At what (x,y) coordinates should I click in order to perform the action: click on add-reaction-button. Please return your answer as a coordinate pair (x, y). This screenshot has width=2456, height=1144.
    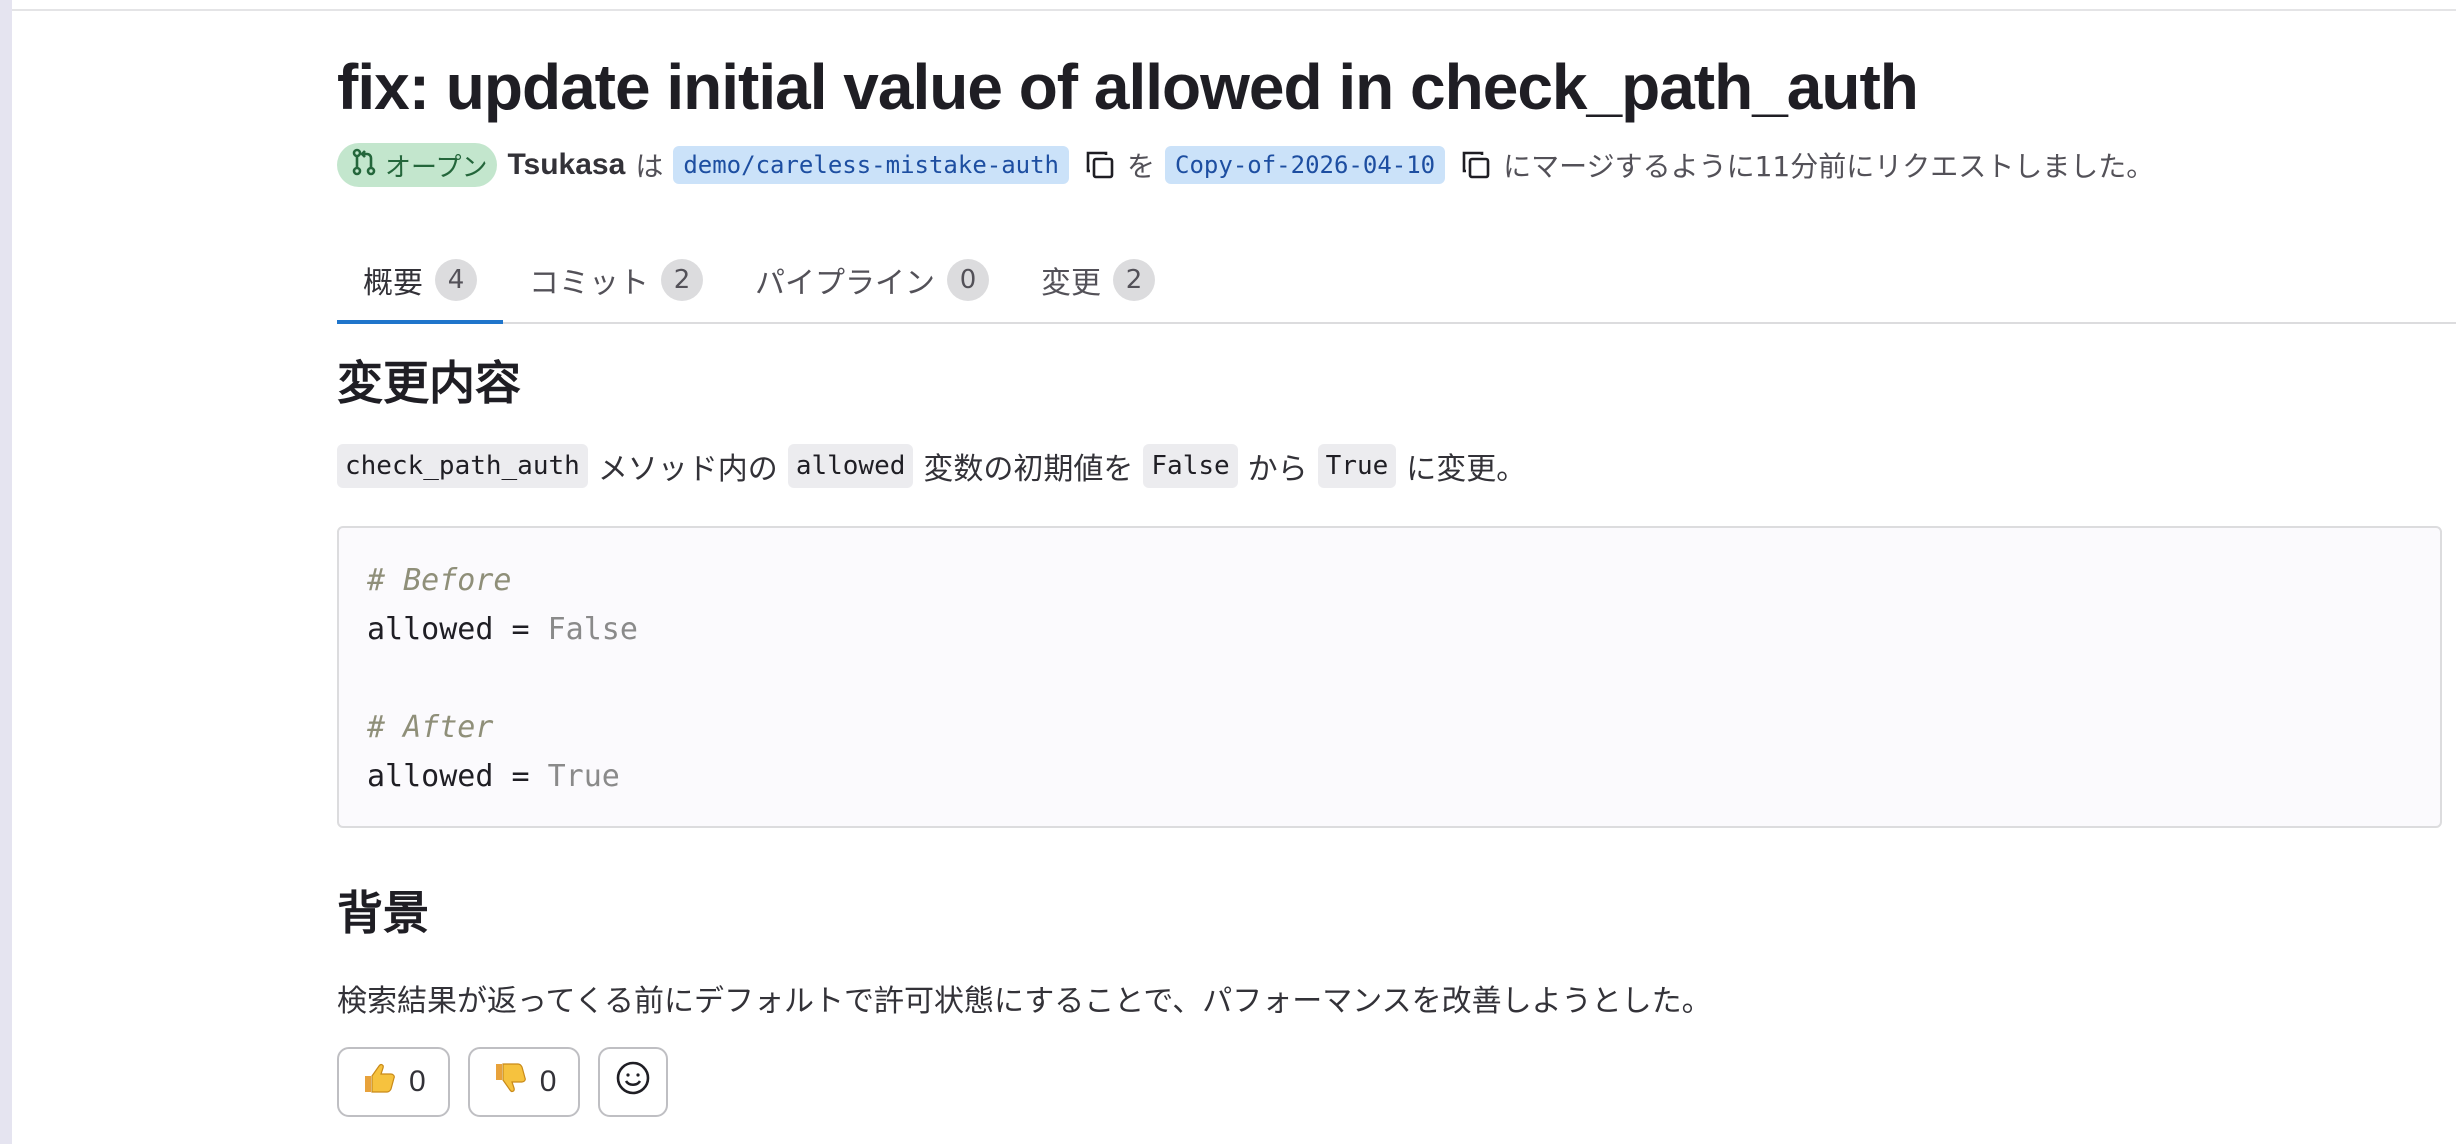
    Looking at the image, I should click on (633, 1082).